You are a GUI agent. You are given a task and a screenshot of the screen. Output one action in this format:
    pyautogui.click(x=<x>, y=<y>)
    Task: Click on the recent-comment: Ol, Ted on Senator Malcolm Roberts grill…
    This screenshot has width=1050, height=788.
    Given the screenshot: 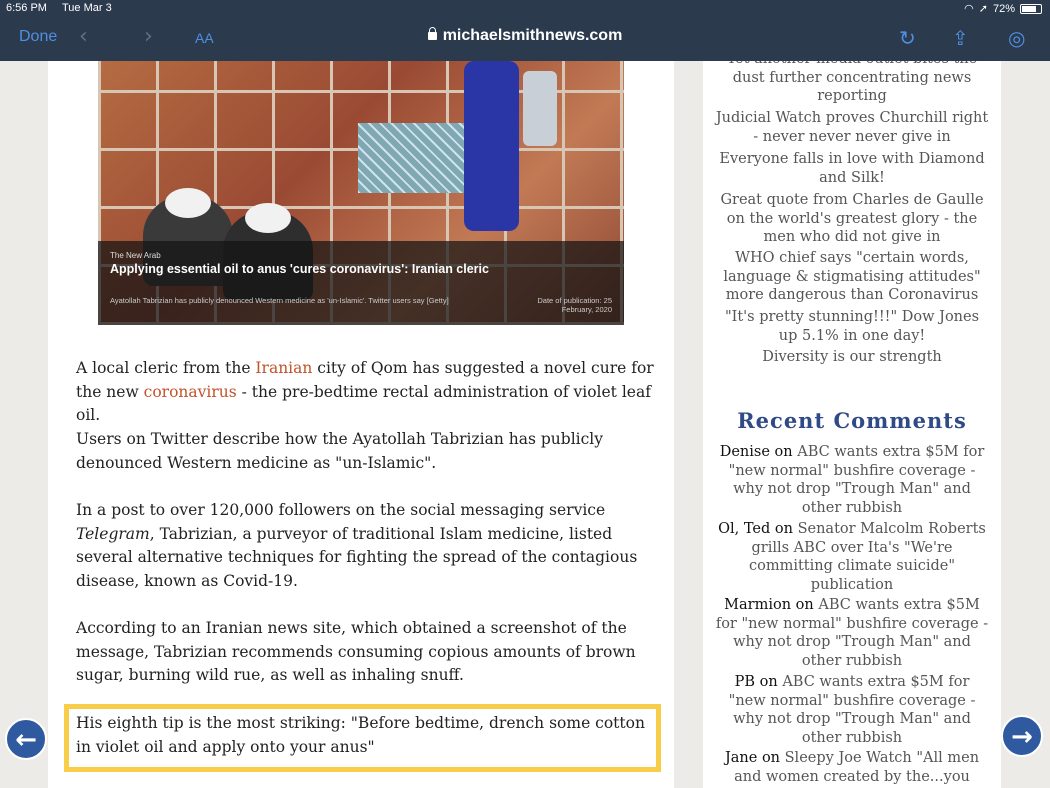 What is the action you would take?
    pyautogui.click(x=852, y=557)
    